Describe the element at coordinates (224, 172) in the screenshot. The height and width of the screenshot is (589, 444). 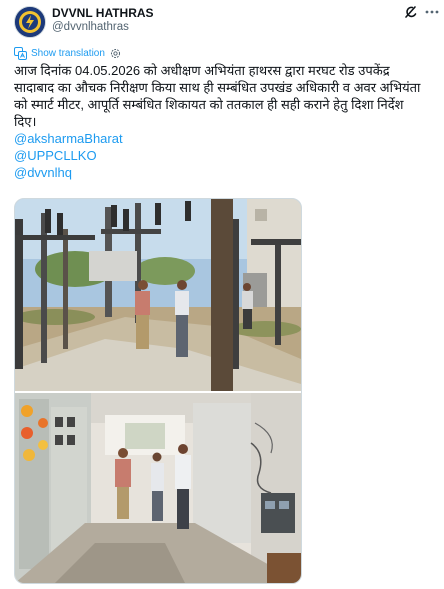
I see `mention-link: @dvvnlhq` at that location.